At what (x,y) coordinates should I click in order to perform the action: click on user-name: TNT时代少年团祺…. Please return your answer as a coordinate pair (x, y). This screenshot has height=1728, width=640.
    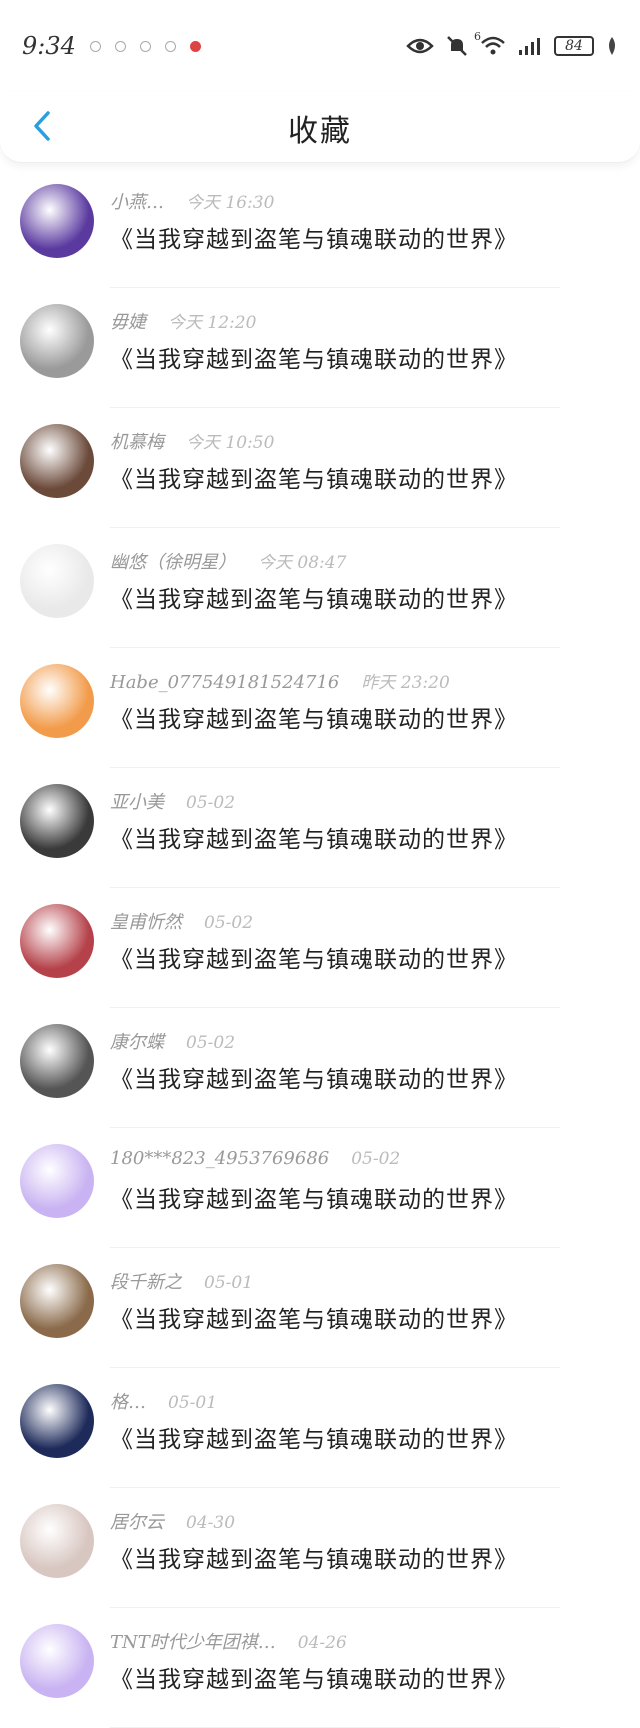
    Looking at the image, I should click on (193, 1641).